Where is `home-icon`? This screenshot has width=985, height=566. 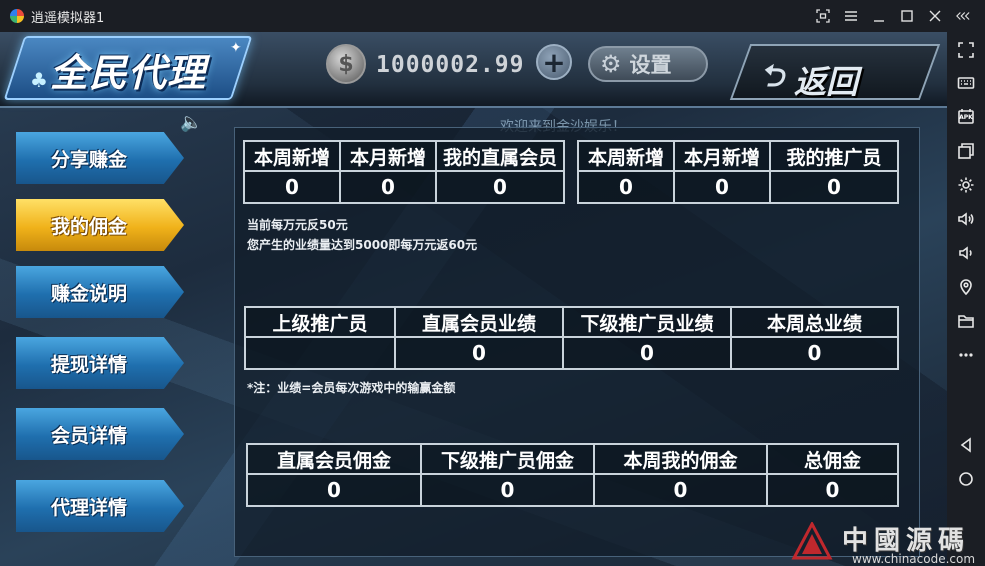
home-icon is located at coordinates (966, 479).